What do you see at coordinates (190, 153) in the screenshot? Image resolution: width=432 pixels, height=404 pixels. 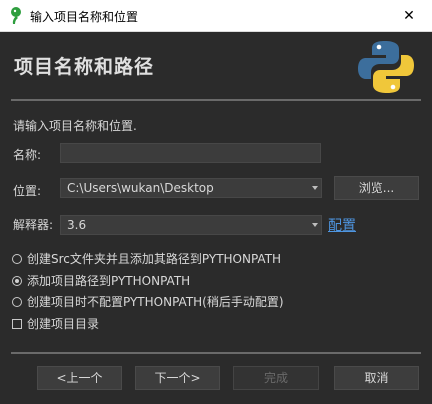 I see `name-field` at bounding box center [190, 153].